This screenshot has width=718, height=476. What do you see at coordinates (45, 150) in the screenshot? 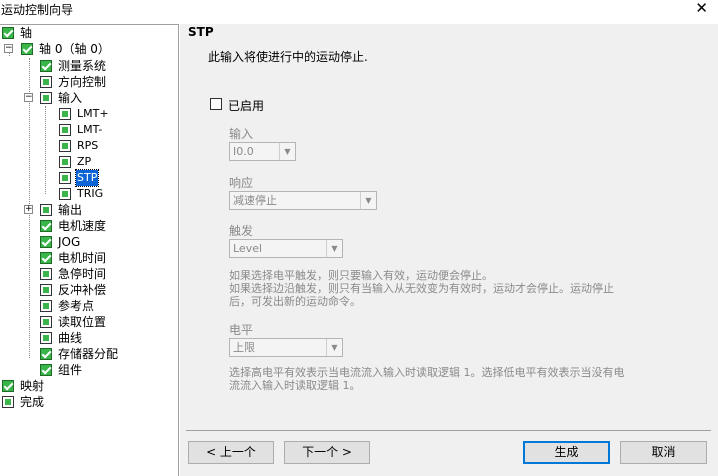
I see `tree-guide` at bounding box center [45, 150].